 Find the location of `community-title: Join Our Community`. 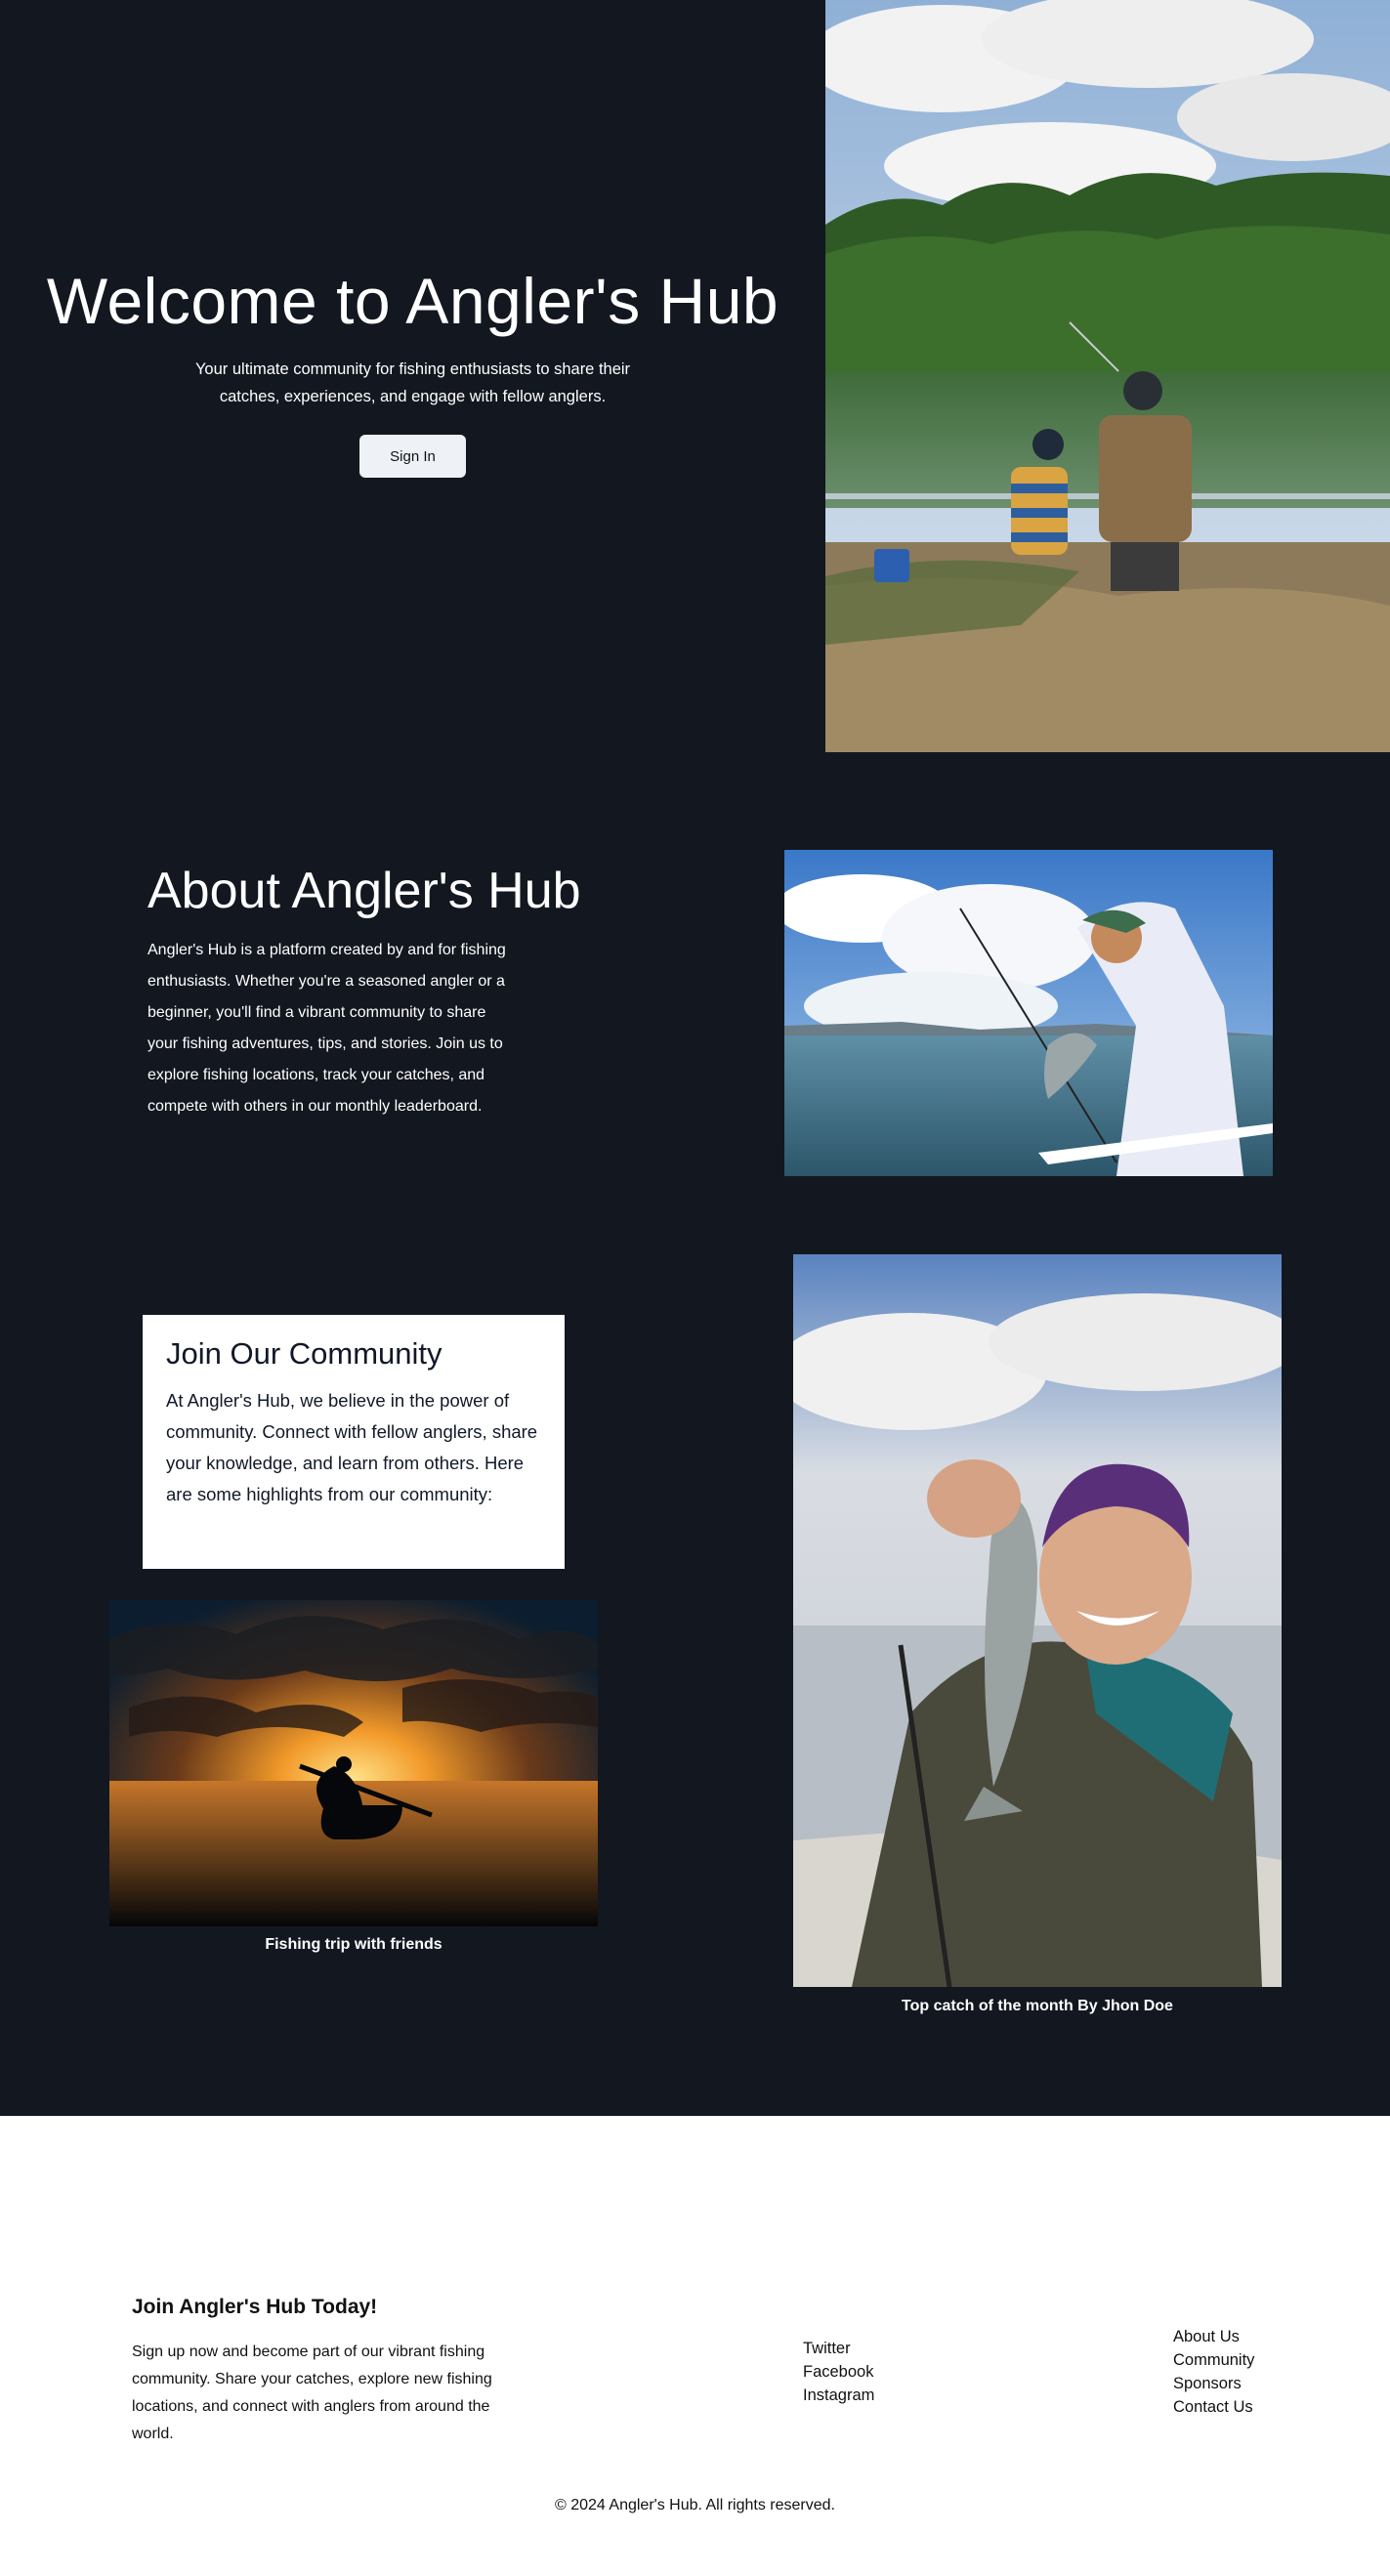

community-title: Join Our Community is located at coordinates (304, 1353).